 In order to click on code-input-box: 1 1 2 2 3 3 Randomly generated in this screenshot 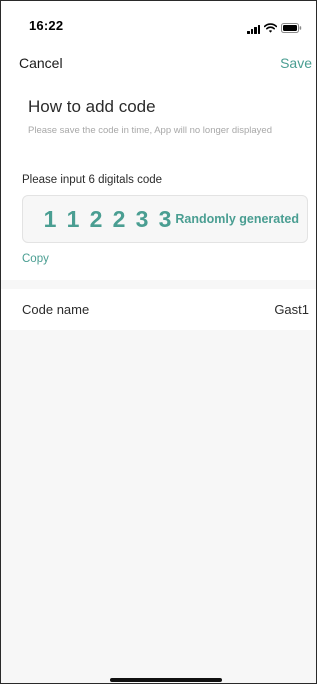, I will do `click(165, 219)`.